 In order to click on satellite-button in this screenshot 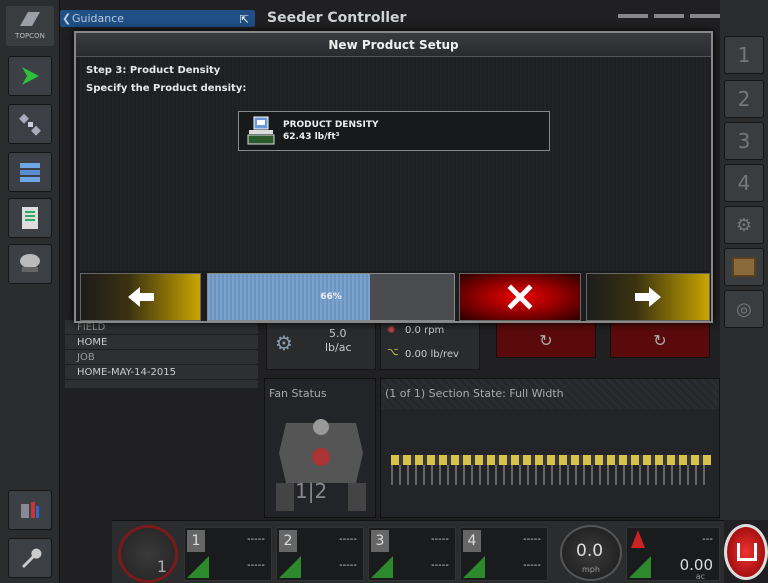, I will do `click(30, 124)`.